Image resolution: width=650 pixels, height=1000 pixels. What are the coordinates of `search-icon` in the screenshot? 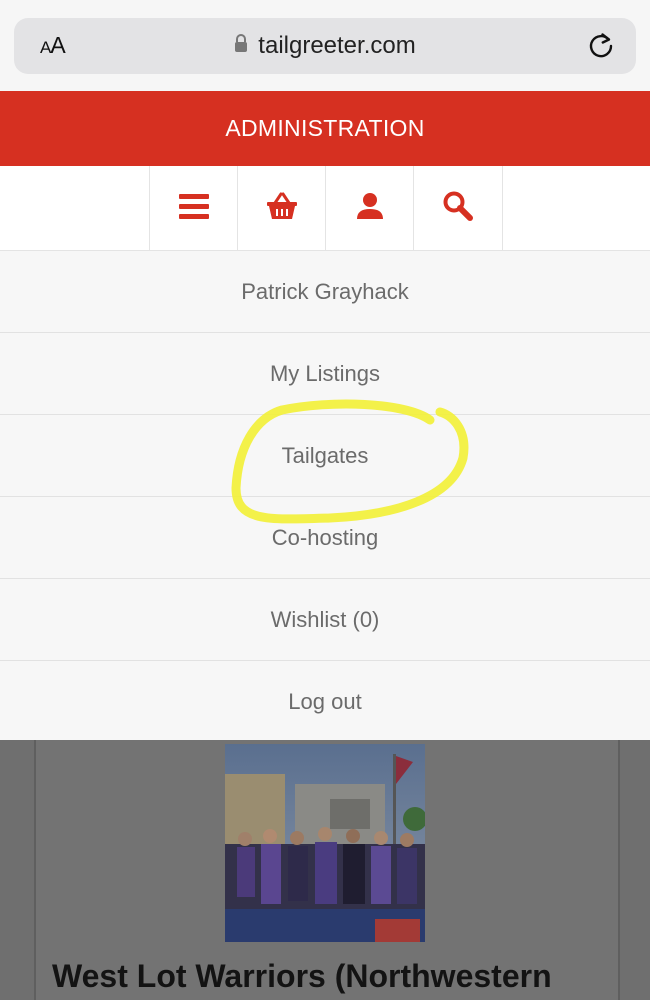 It's located at (458, 208).